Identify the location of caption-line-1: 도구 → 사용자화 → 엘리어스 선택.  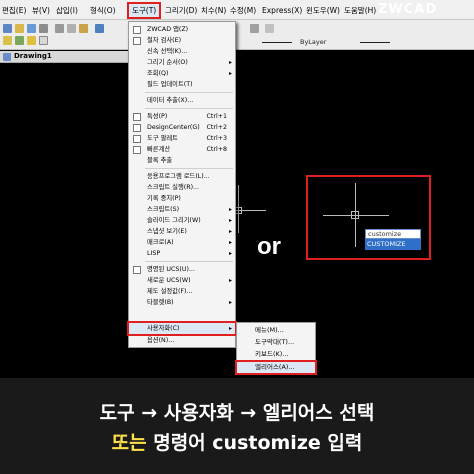
(237, 413).